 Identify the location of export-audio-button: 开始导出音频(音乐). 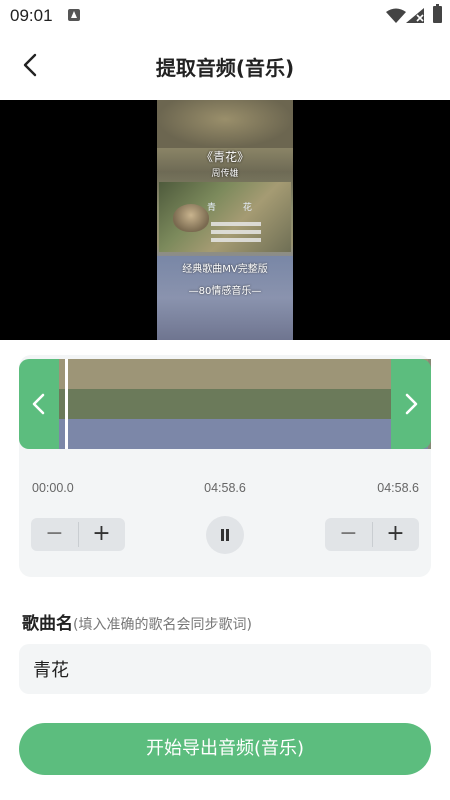
(225, 749).